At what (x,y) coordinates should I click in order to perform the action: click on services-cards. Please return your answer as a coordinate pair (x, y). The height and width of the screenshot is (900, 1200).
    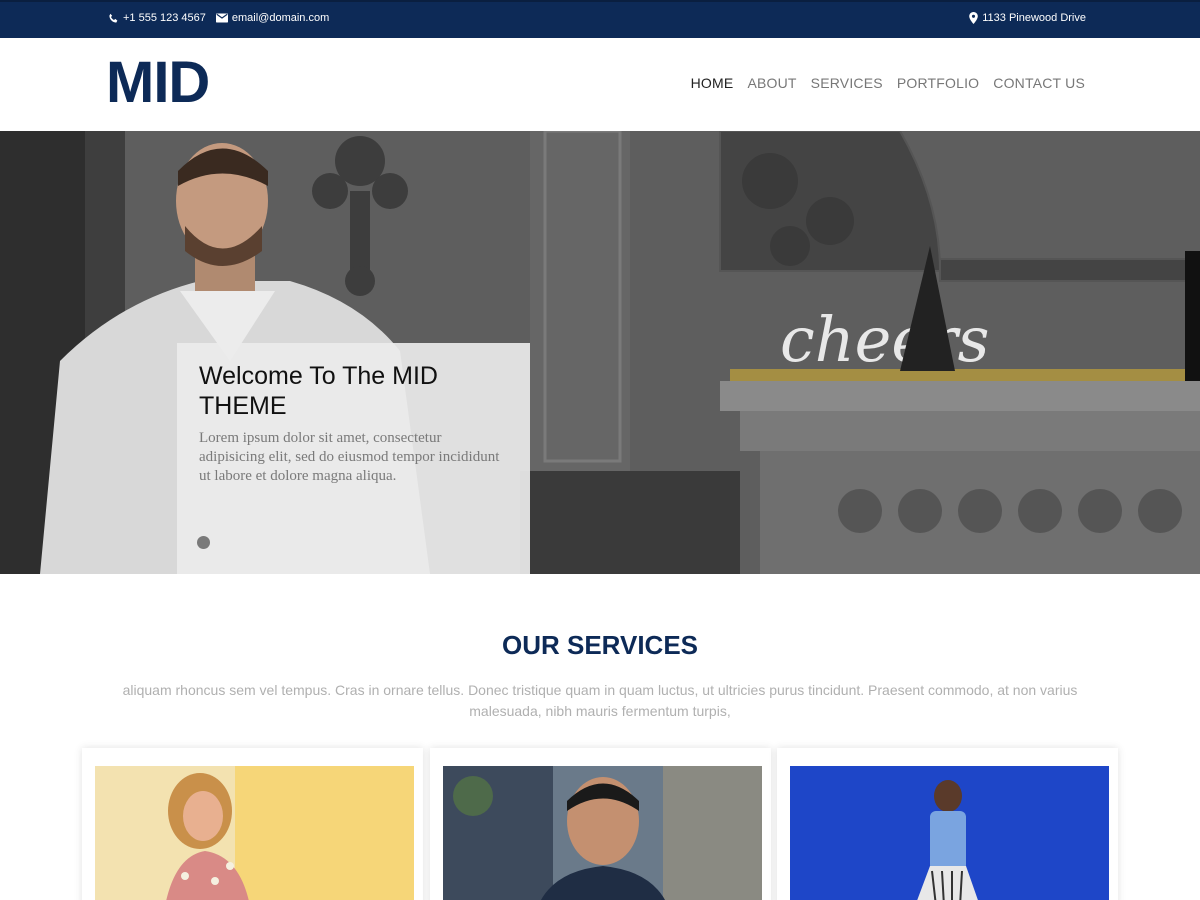
    Looking at the image, I should click on (600, 824).